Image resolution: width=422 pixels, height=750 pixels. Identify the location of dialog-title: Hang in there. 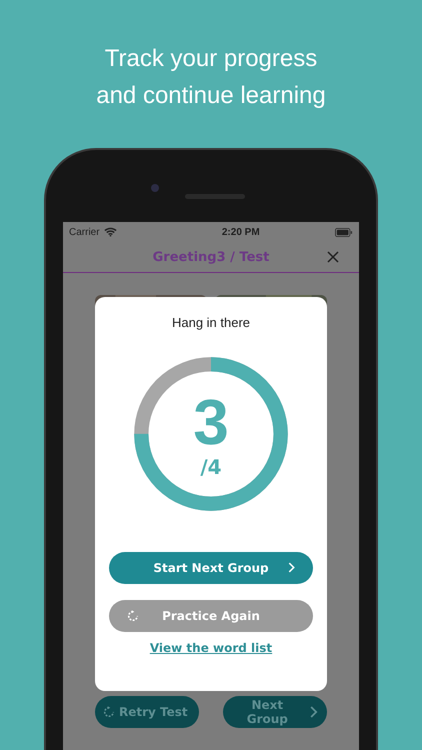
(211, 322).